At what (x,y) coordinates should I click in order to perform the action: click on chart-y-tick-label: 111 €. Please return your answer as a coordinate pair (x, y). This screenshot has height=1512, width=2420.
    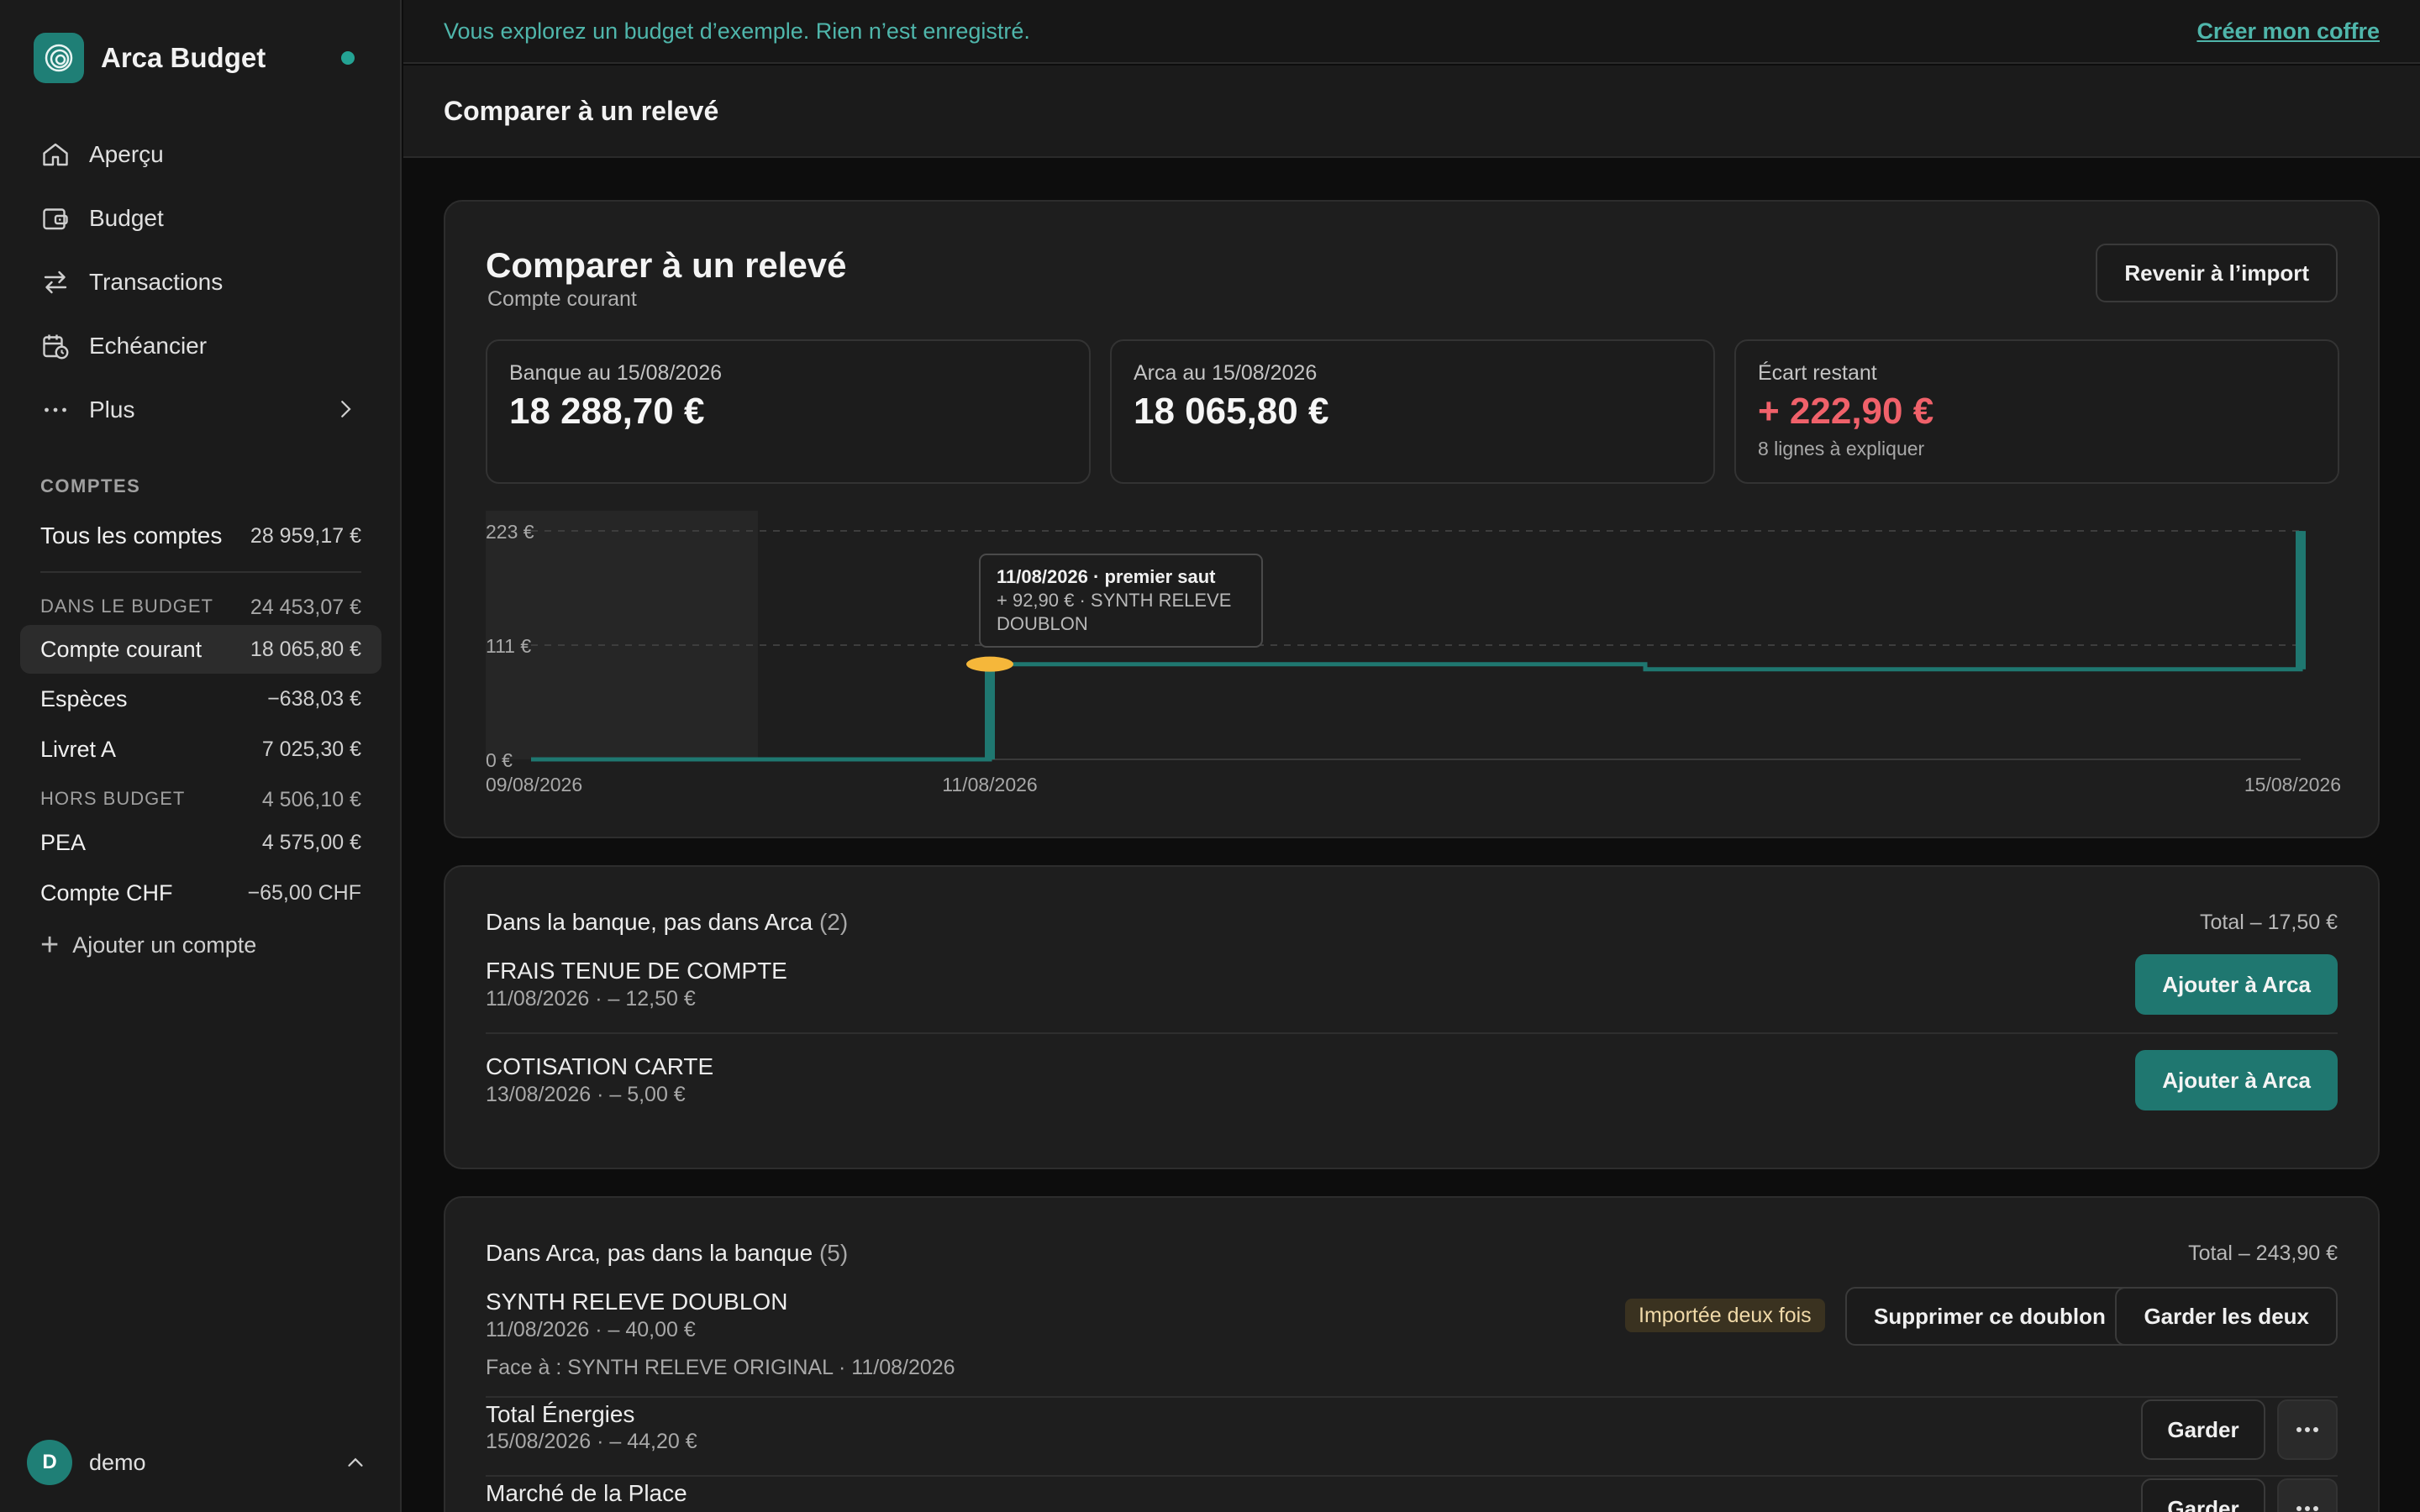
    Looking at the image, I should click on (509, 646).